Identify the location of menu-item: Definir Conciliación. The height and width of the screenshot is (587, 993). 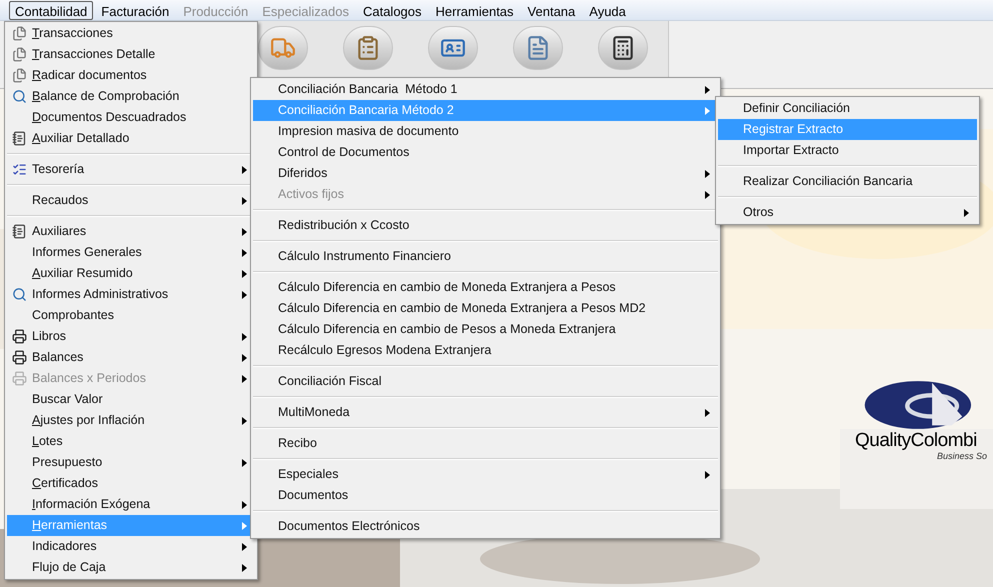
(847, 108).